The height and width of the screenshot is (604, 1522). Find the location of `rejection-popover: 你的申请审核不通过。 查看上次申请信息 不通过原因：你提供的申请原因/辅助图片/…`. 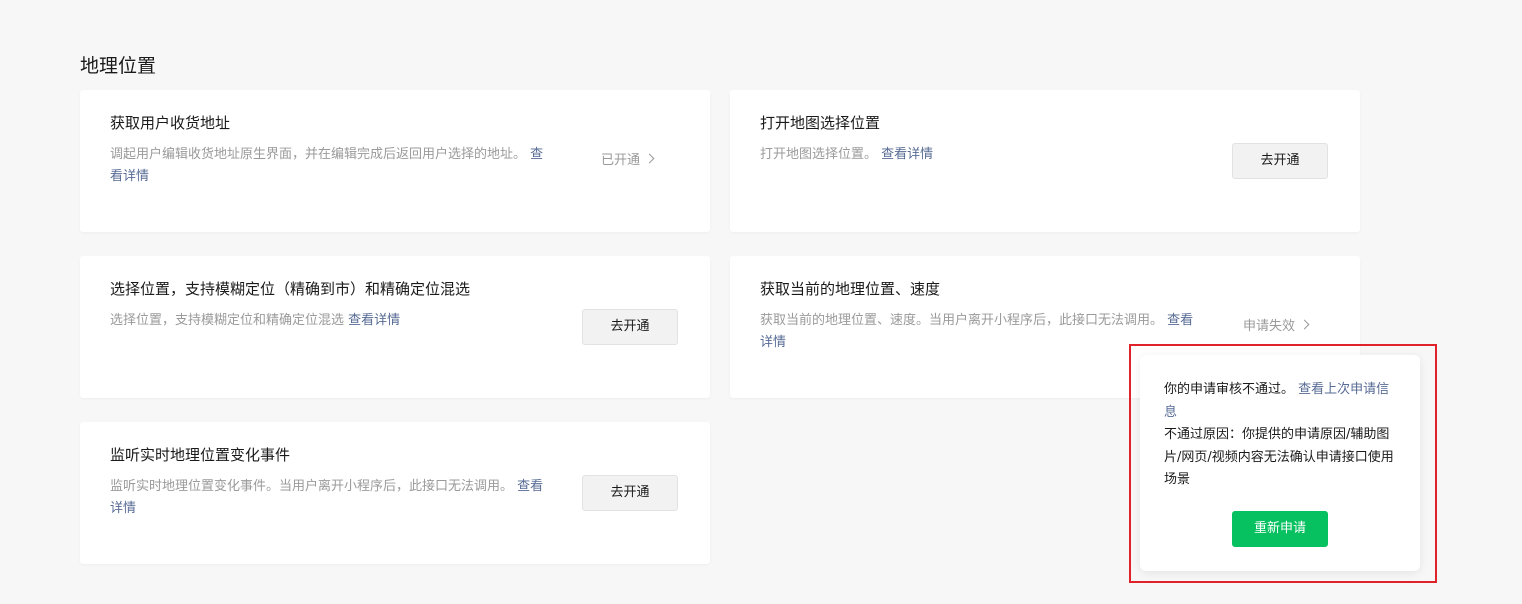

rejection-popover: 你的申请审核不通过。 查看上次申请信息 不通过原因：你提供的申请原因/辅助图片/… is located at coordinates (1280, 463).